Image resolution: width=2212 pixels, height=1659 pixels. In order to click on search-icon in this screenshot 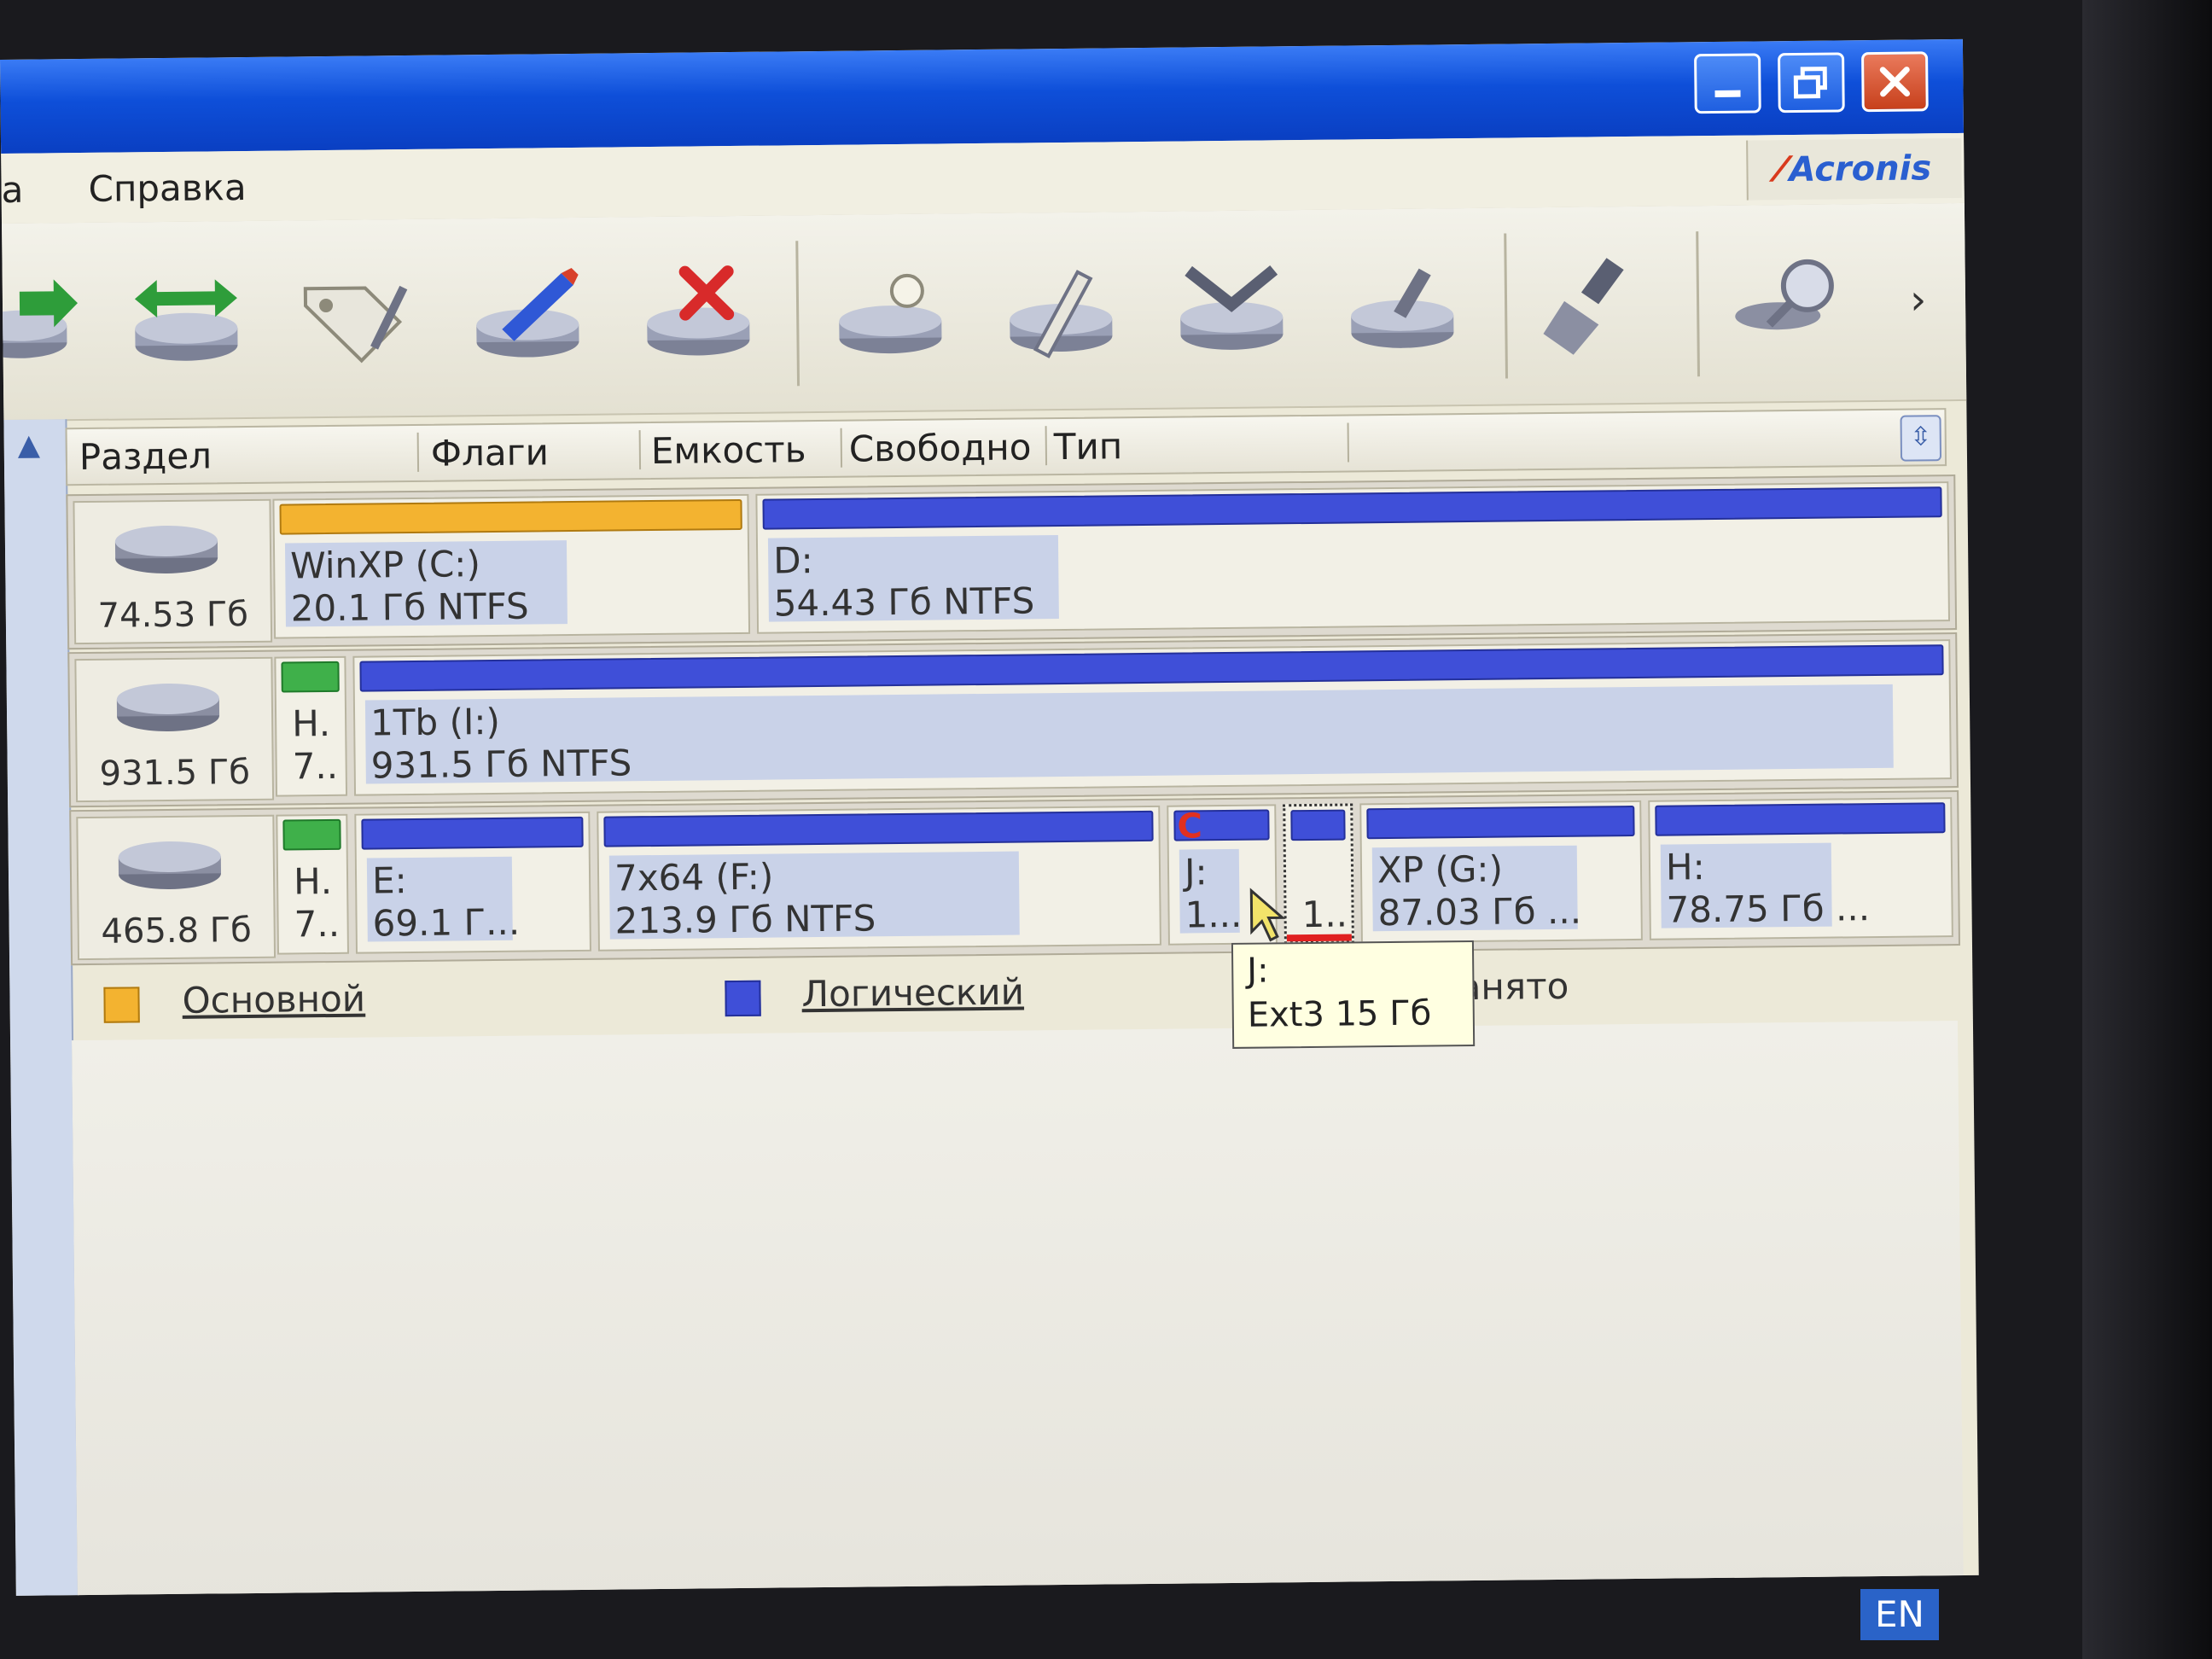, I will do `click(1790, 302)`.